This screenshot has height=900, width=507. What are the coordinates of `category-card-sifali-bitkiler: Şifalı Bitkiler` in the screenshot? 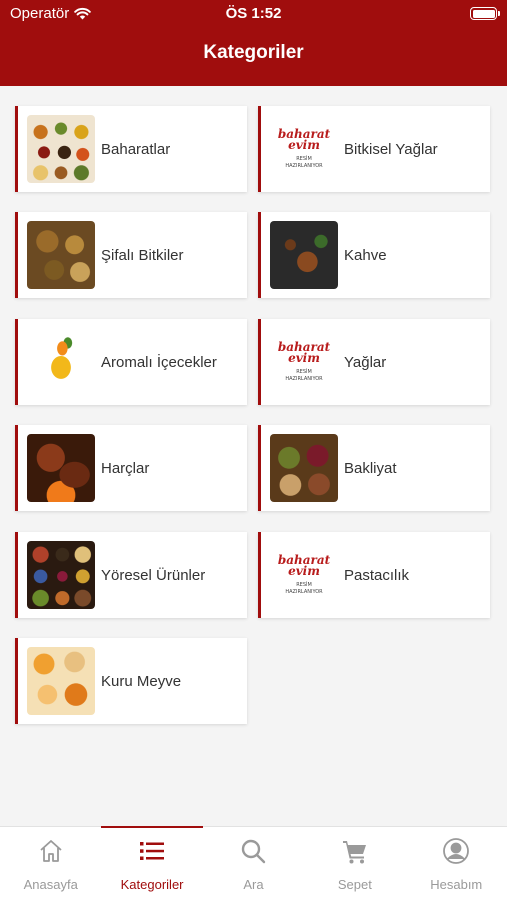 It's located at (131, 255).